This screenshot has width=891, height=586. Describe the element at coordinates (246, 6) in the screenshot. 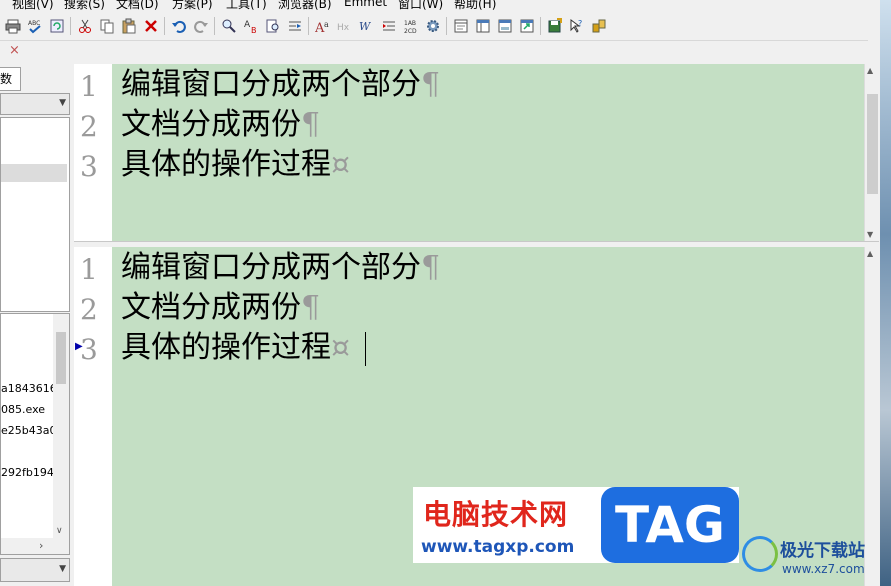

I see `menu-tools: 工具(T)` at that location.